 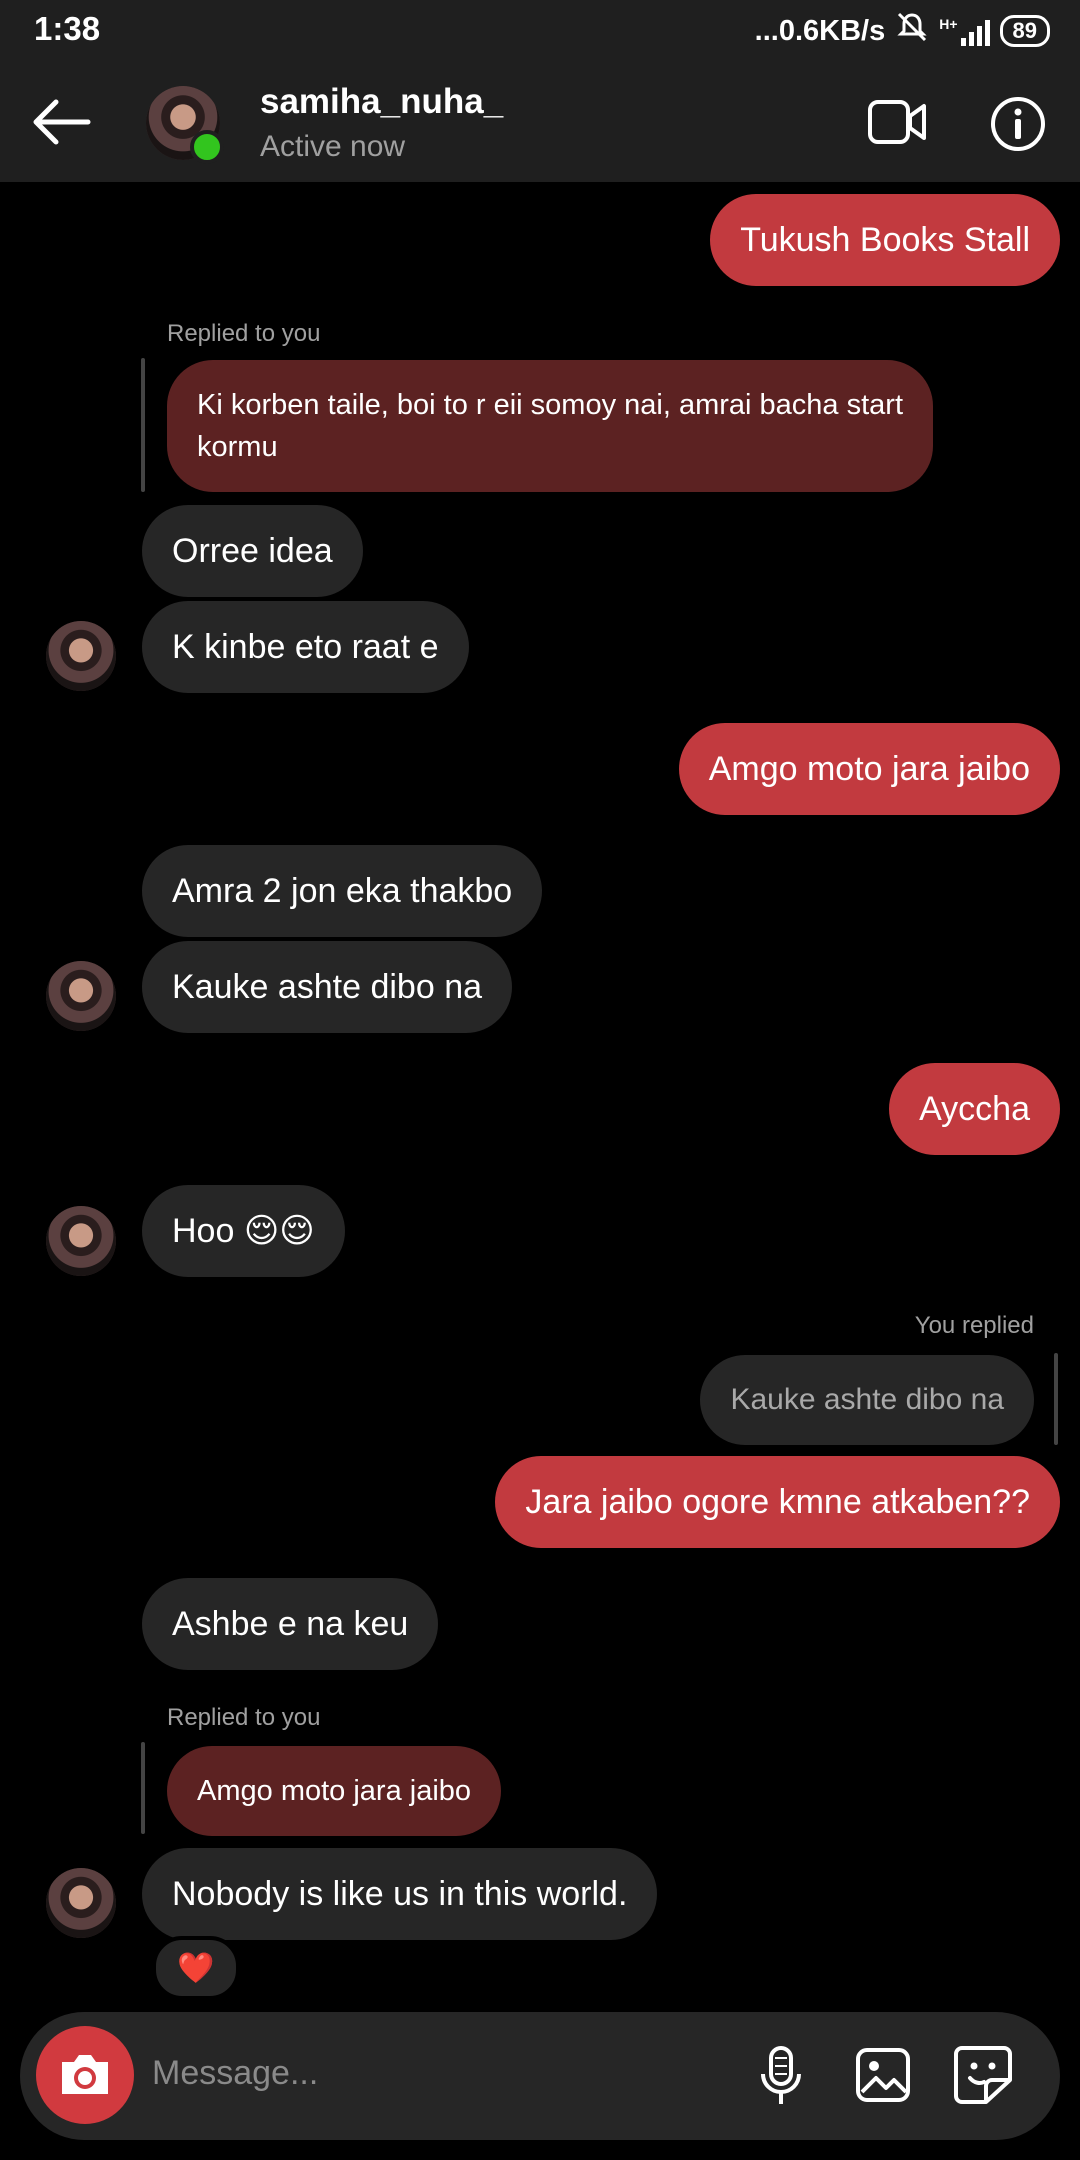 I want to click on reply-quote: Kauke ashte dibo na, so click(x=867, y=1400).